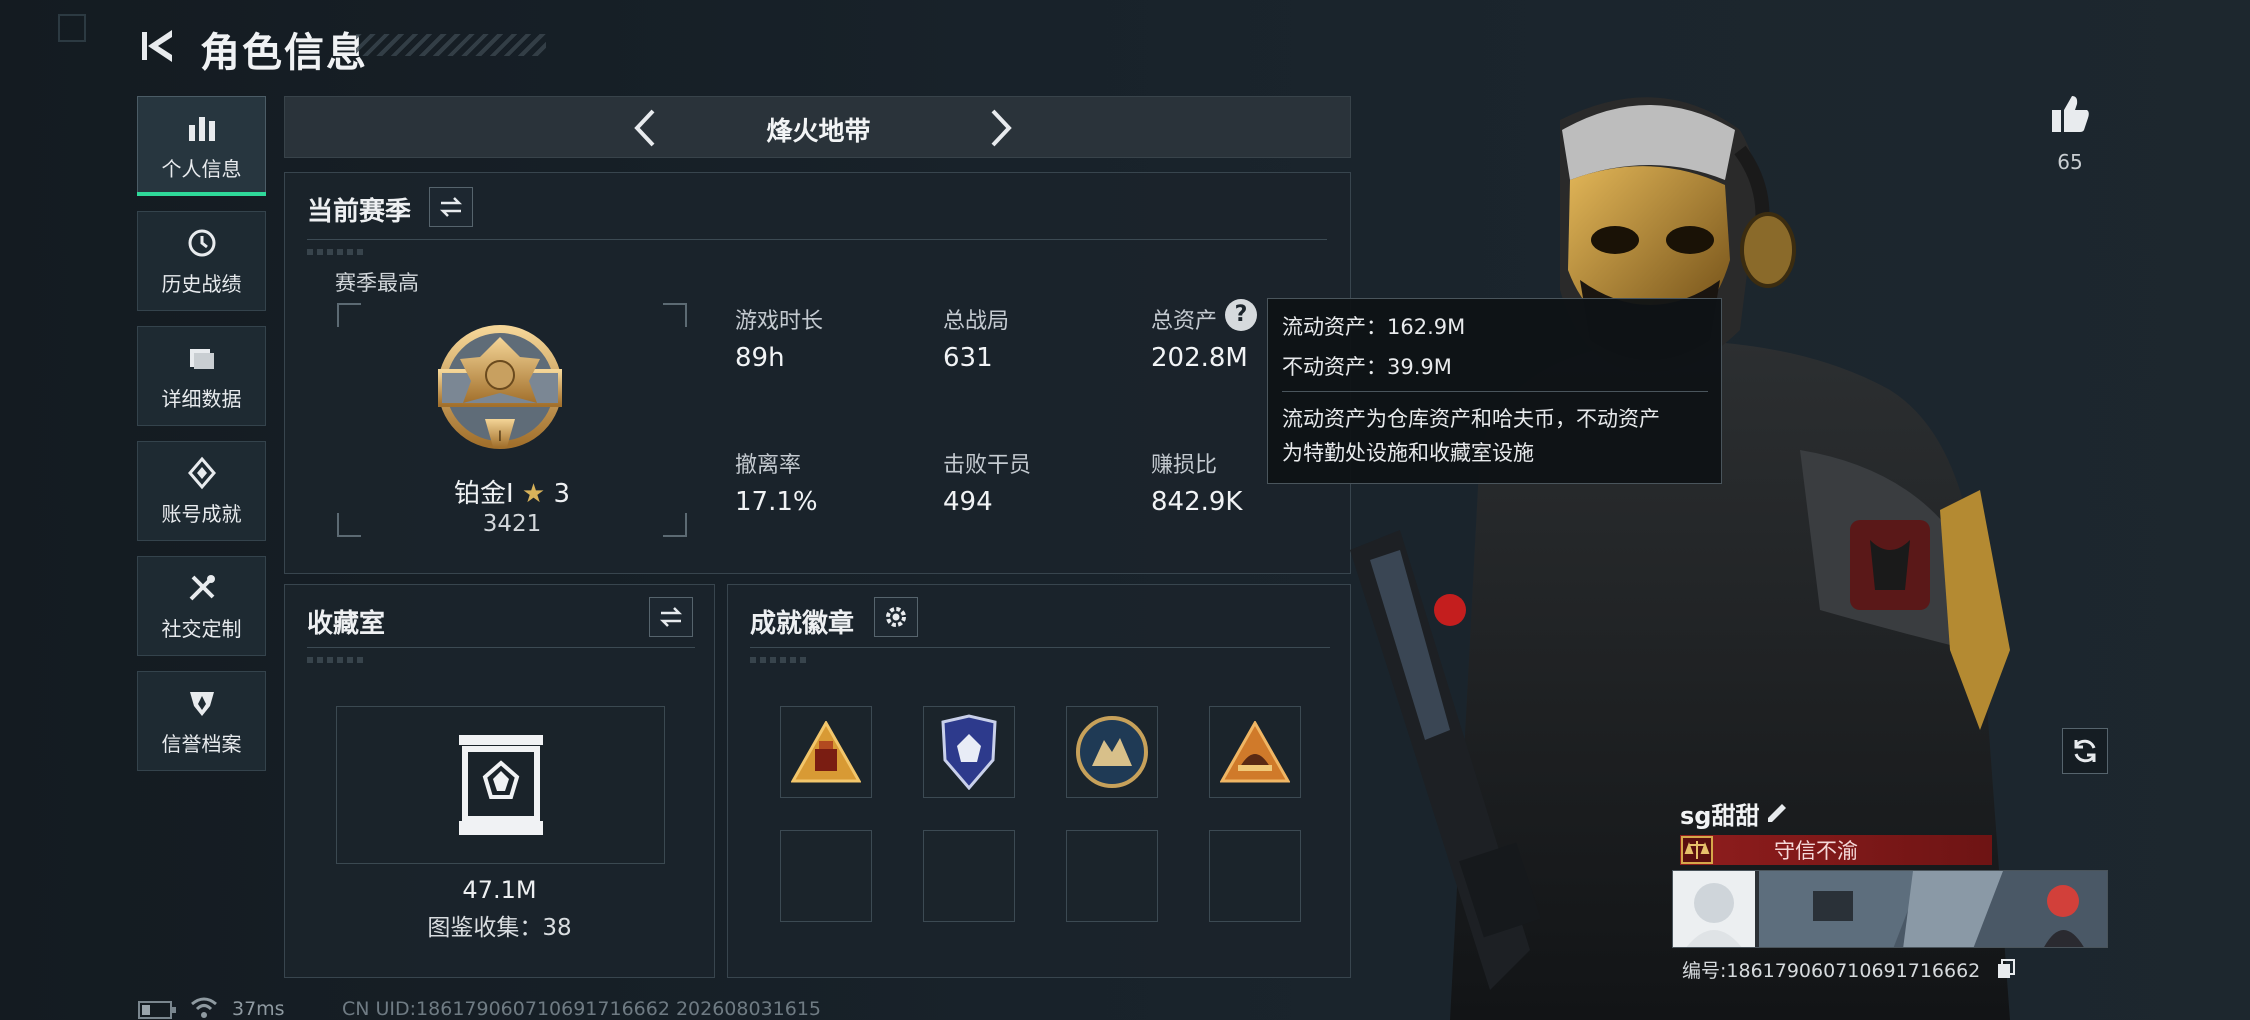  What do you see at coordinates (1241, 315) in the screenshot?
I see `help-icon: ?` at bounding box center [1241, 315].